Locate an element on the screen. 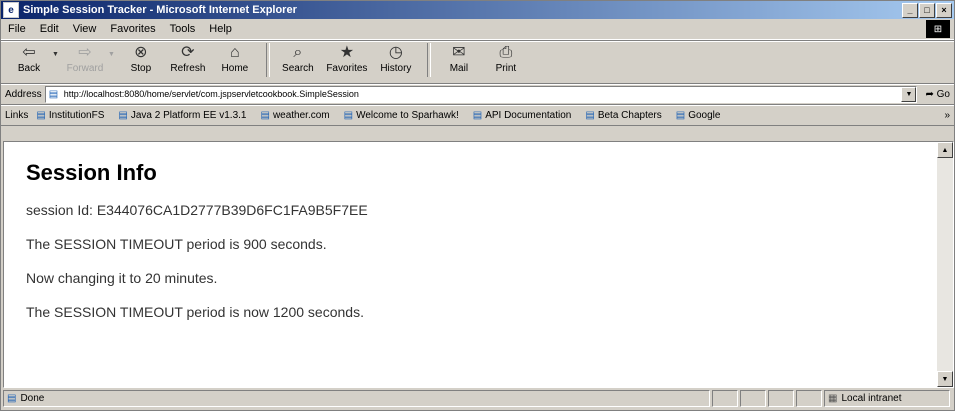 Image resolution: width=955 pixels, height=411 pixels. close-button: × is located at coordinates (944, 10).